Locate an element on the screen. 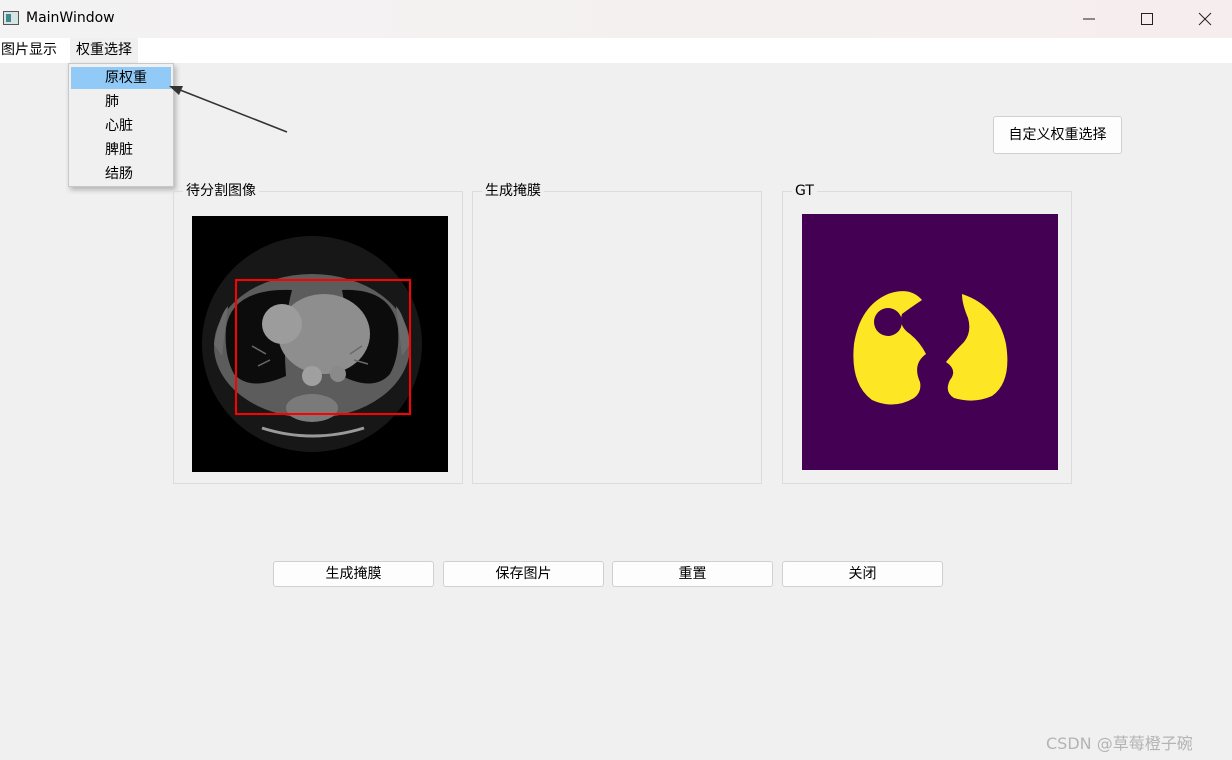  close-window-button is located at coordinates (1204, 19).